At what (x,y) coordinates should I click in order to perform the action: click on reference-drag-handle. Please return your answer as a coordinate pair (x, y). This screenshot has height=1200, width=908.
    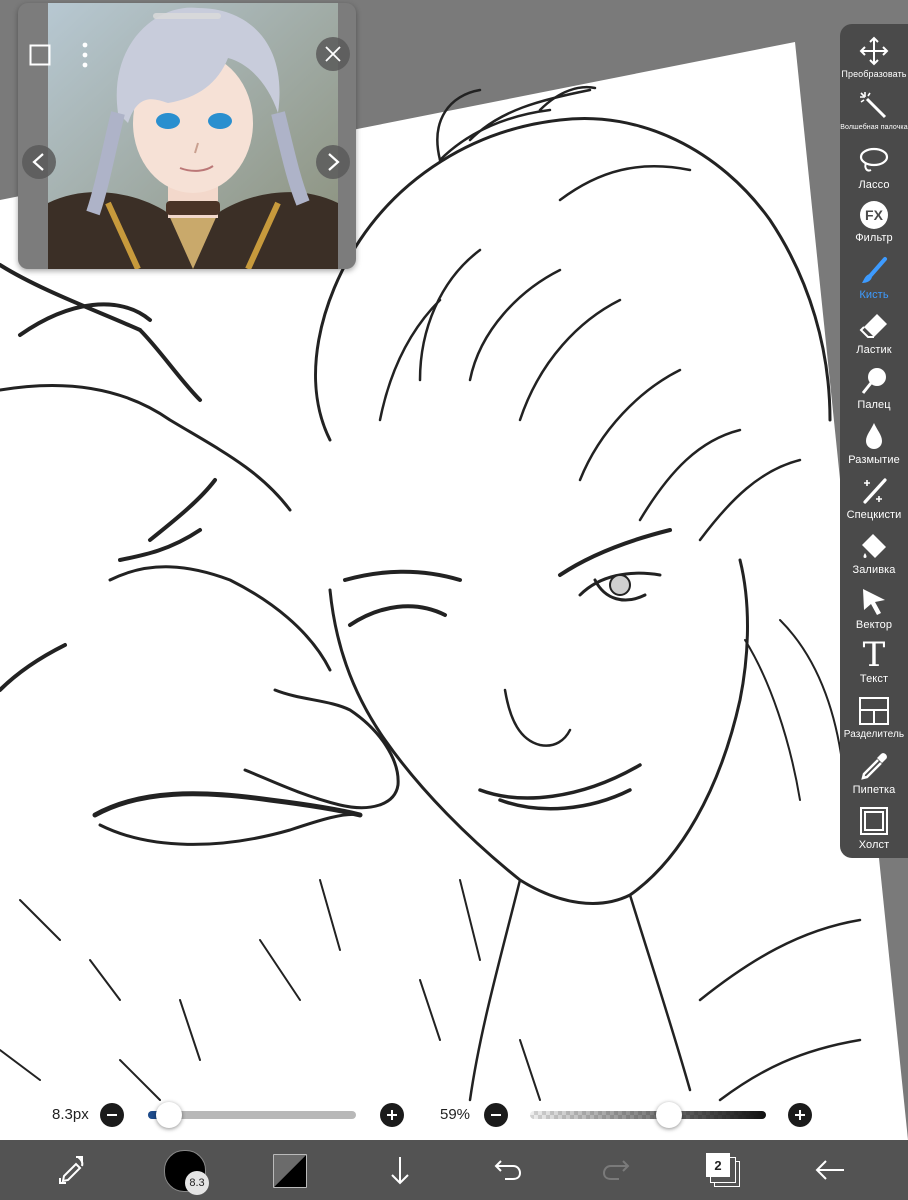
    Looking at the image, I should click on (187, 16).